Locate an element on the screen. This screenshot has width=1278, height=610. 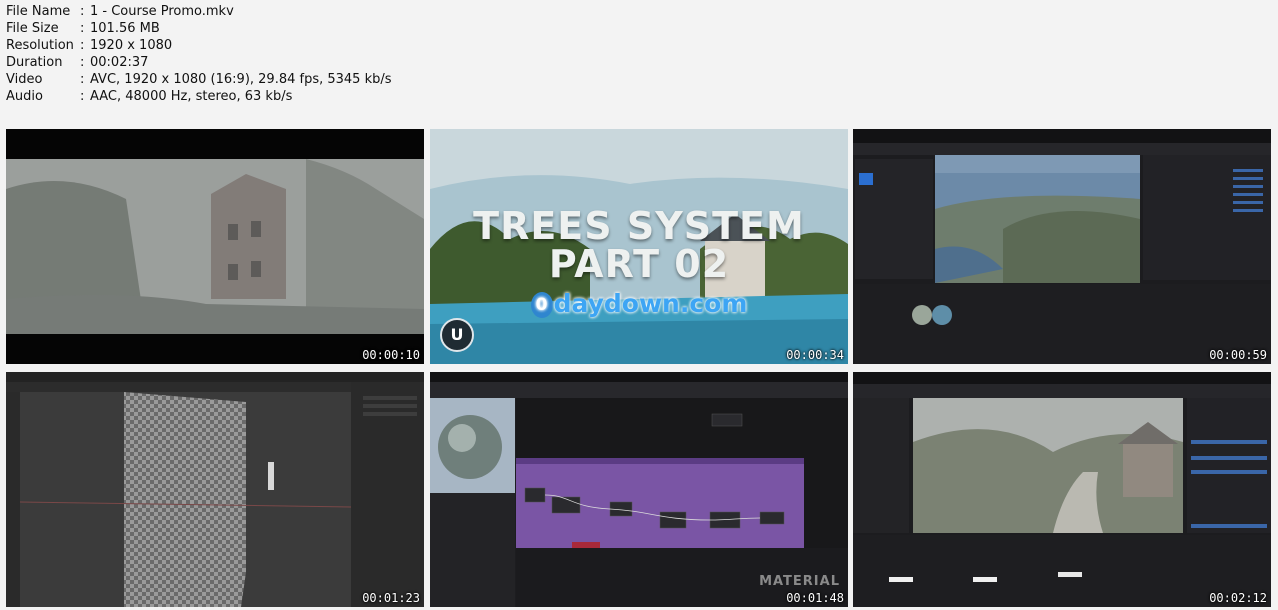
thumbnail-foggy-house: 00:00:10 is located at coordinates (215, 246).